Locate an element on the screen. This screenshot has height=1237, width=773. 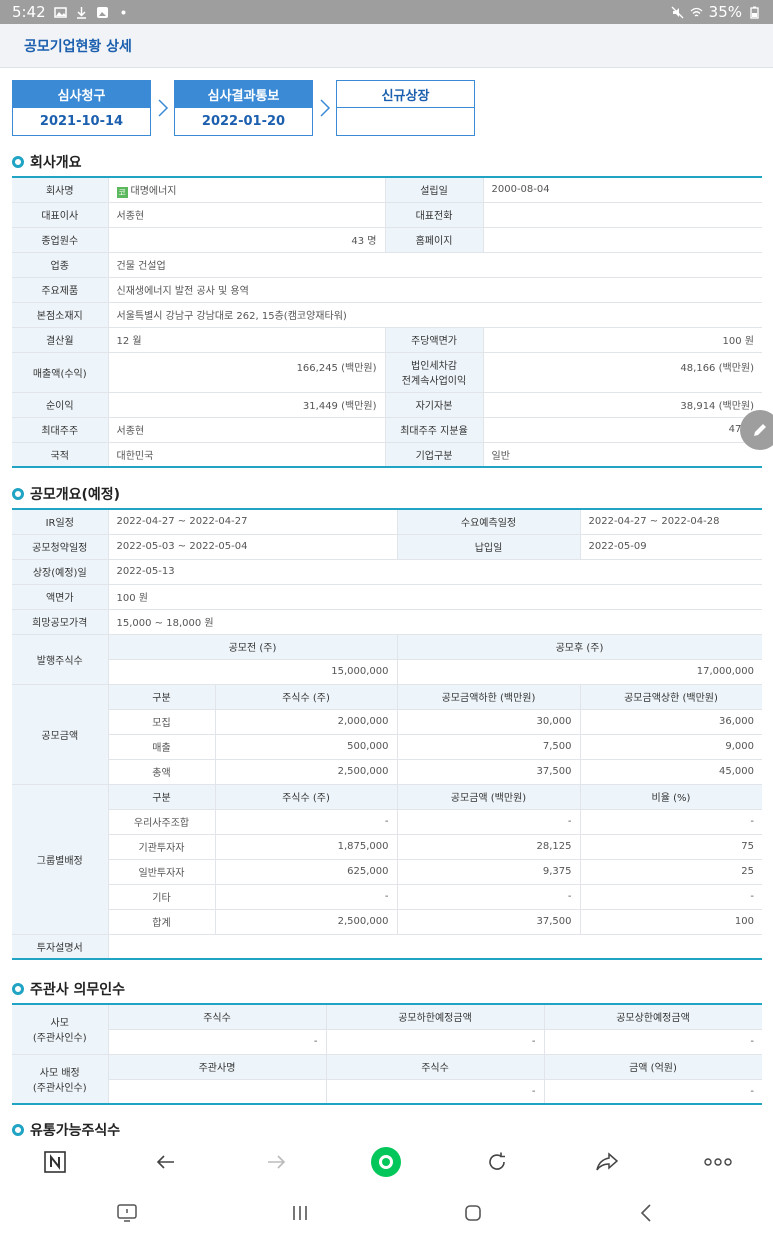
naver-home-button is located at coordinates (55, 1162).